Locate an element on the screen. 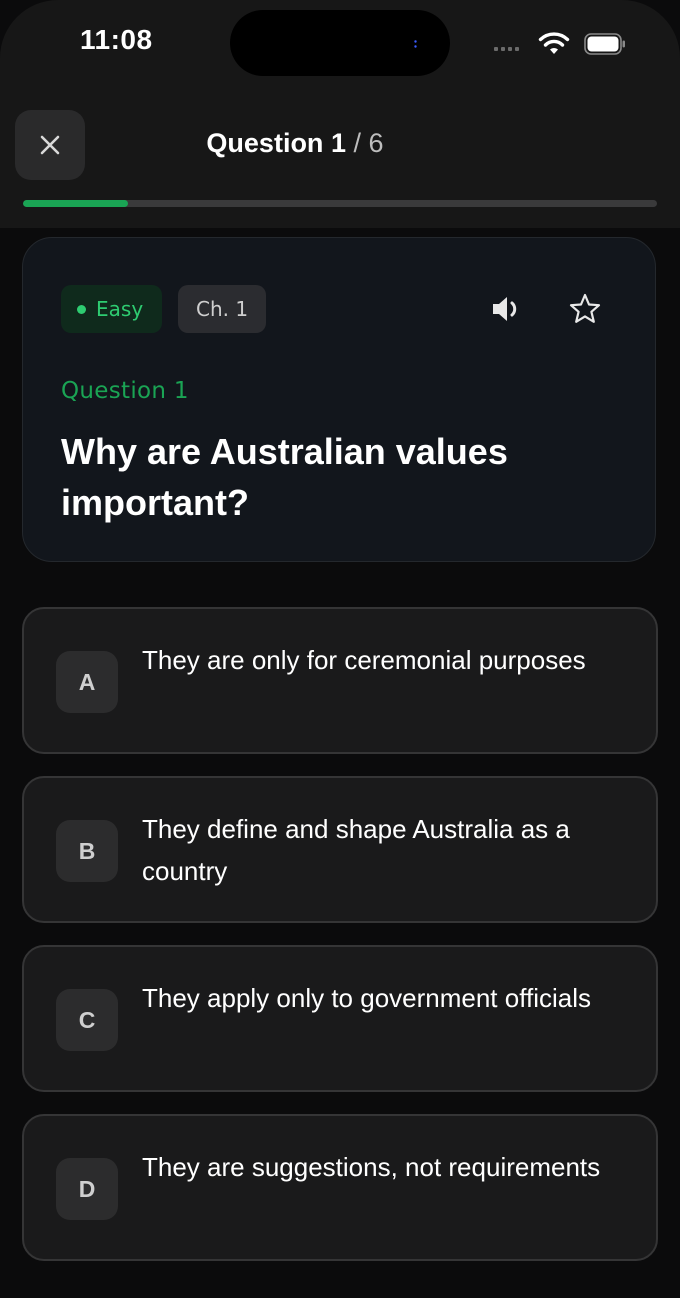  status-time: 11:08 is located at coordinates (116, 39).